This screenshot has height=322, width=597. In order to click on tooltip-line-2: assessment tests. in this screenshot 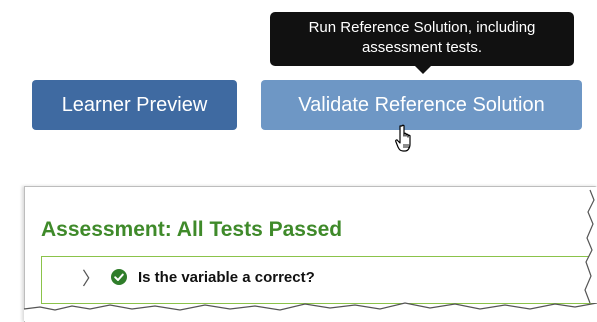, I will do `click(422, 47)`.